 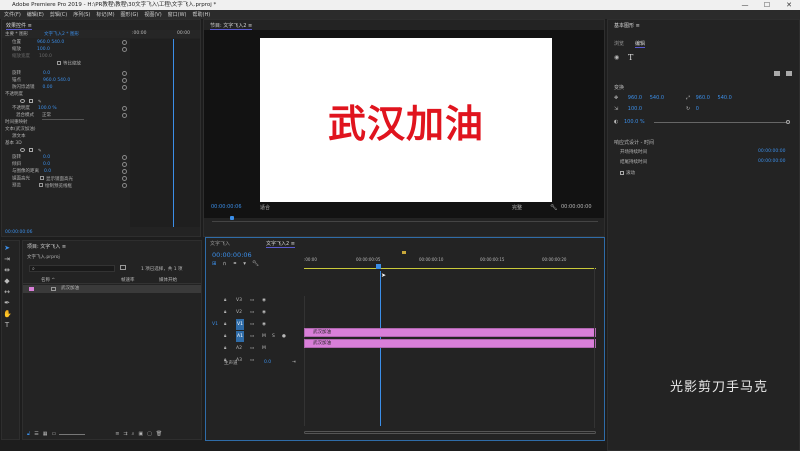 I want to click on scrollbar-thumb, so click(x=450, y=432).